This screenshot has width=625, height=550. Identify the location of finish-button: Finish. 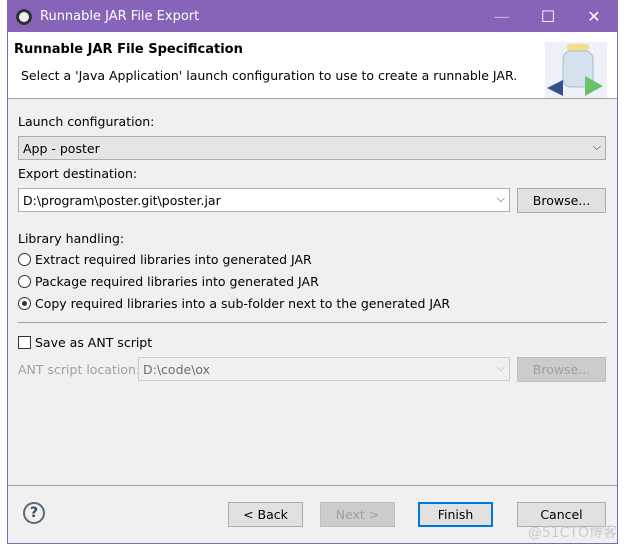
(455, 514).